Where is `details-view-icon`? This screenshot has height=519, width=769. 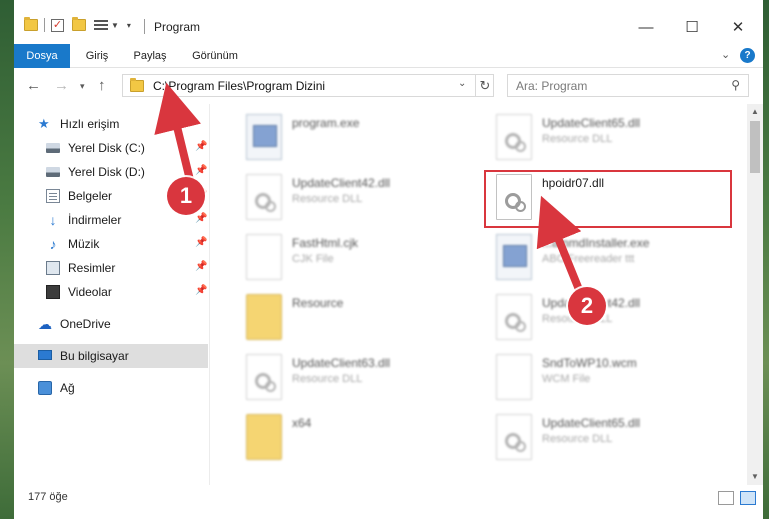
details-view-icon is located at coordinates (726, 498).